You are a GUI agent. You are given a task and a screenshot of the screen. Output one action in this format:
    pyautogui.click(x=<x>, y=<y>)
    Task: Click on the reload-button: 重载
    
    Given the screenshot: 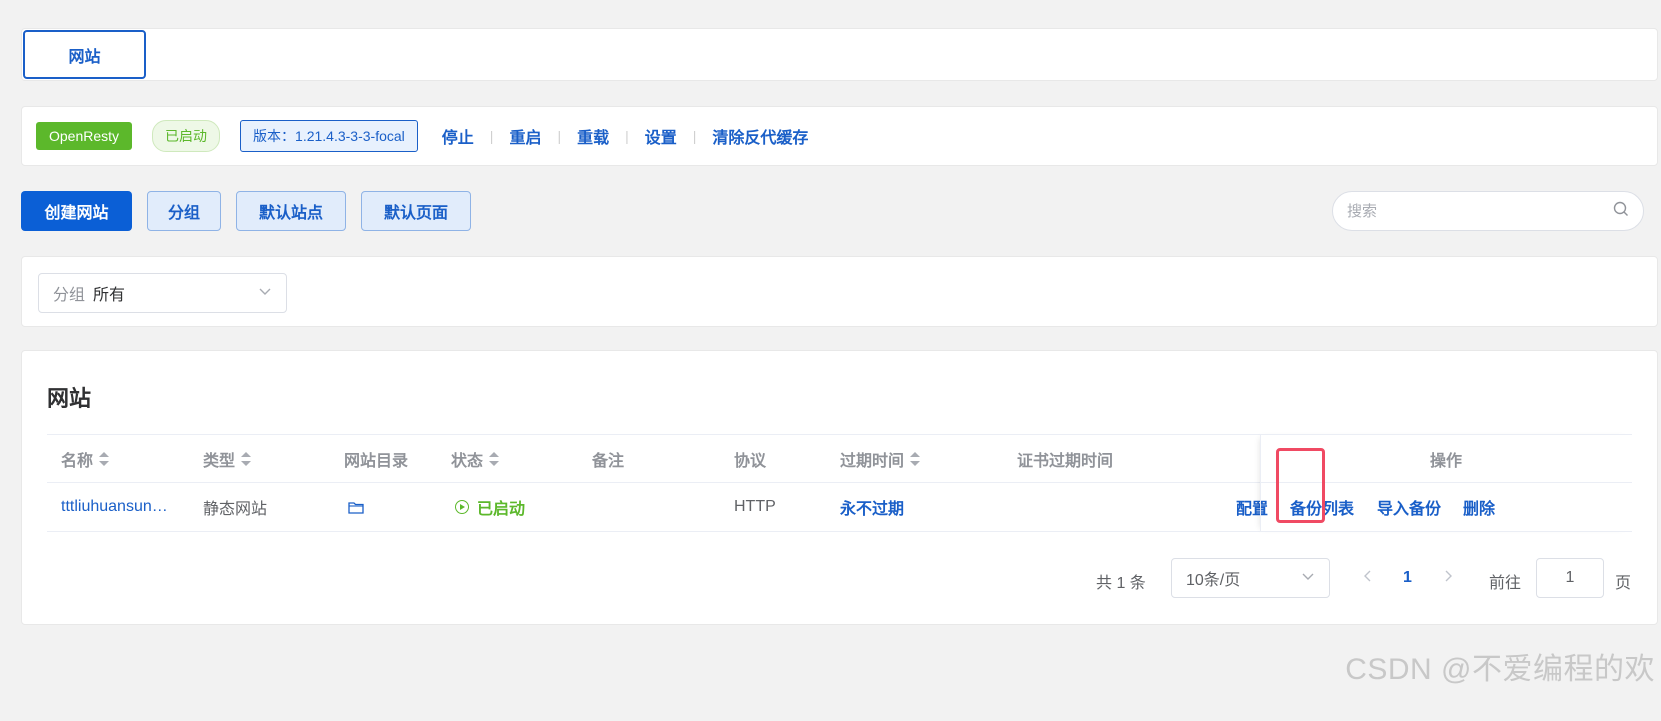 What is the action you would take?
    pyautogui.click(x=593, y=136)
    